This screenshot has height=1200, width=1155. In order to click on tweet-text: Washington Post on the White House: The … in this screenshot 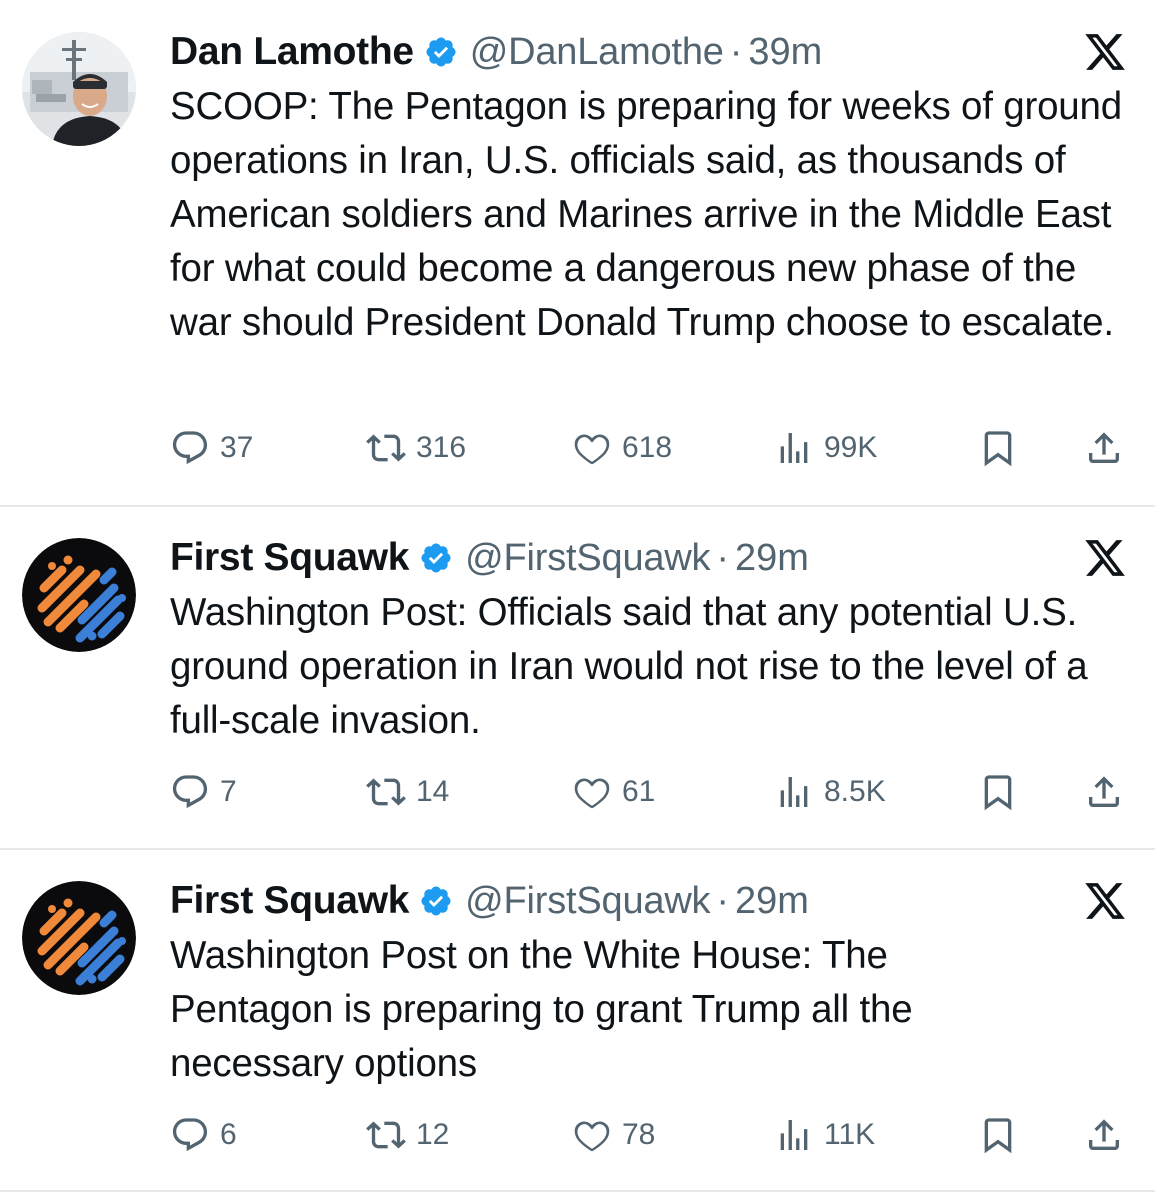, I will do `click(541, 1009)`.